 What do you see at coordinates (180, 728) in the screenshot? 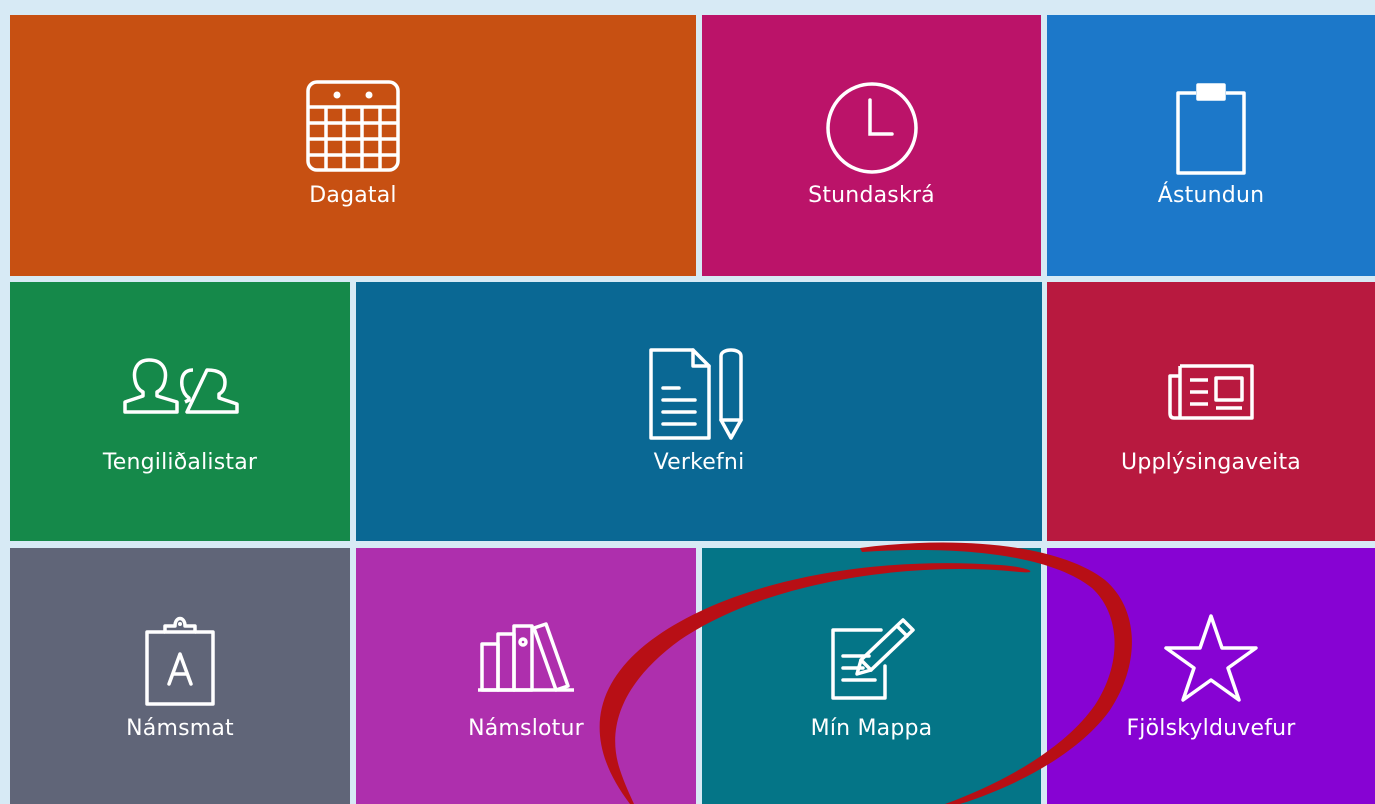
I see `tile-label-namsmat: Námsmat` at bounding box center [180, 728].